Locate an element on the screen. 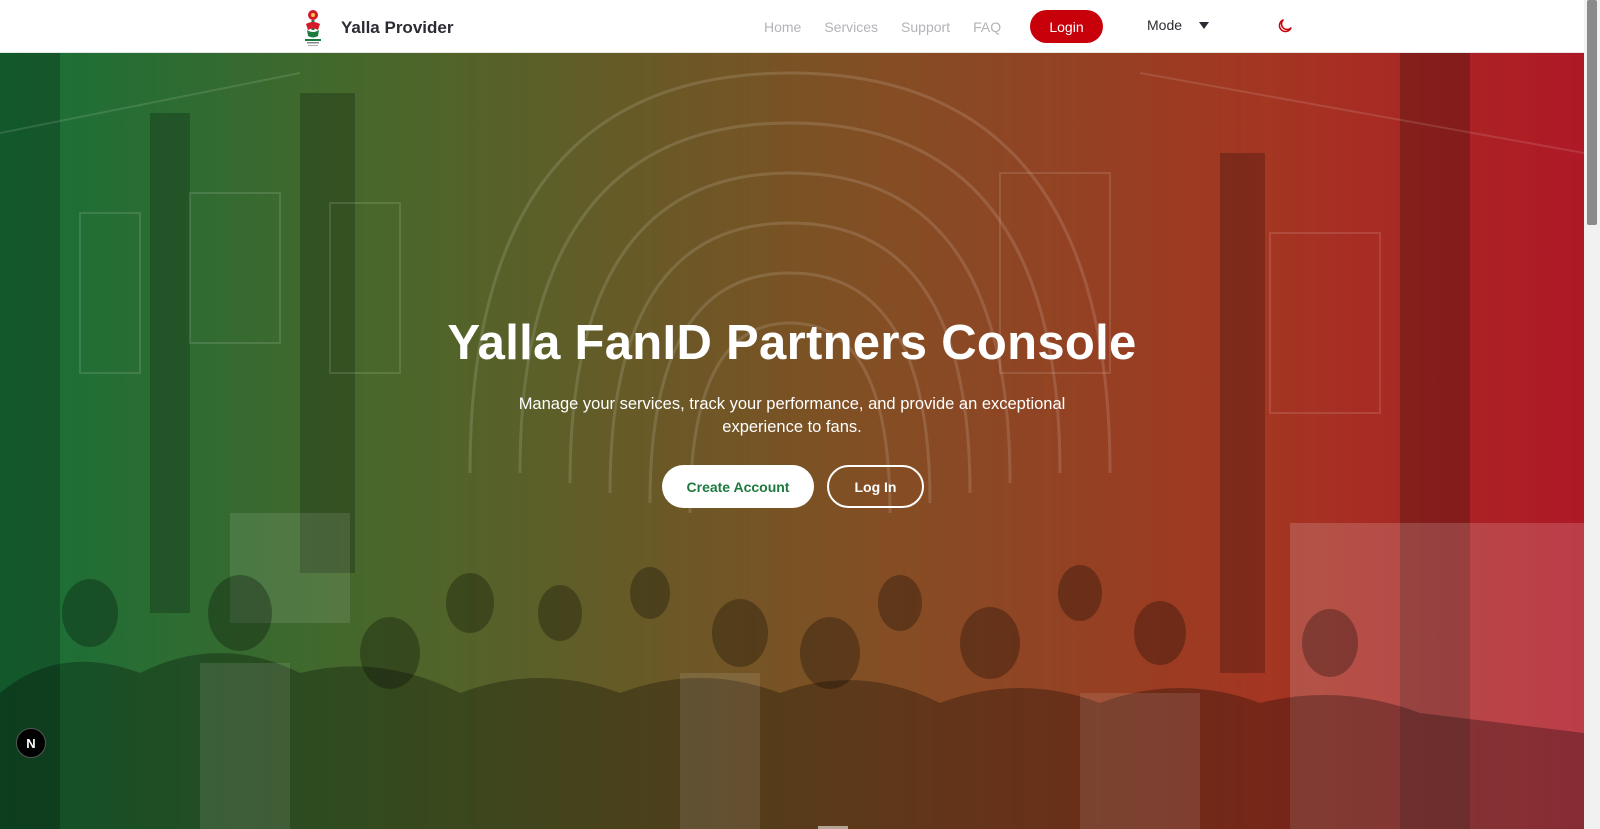  mode-dropdown: Mode is located at coordinates (1178, 25).